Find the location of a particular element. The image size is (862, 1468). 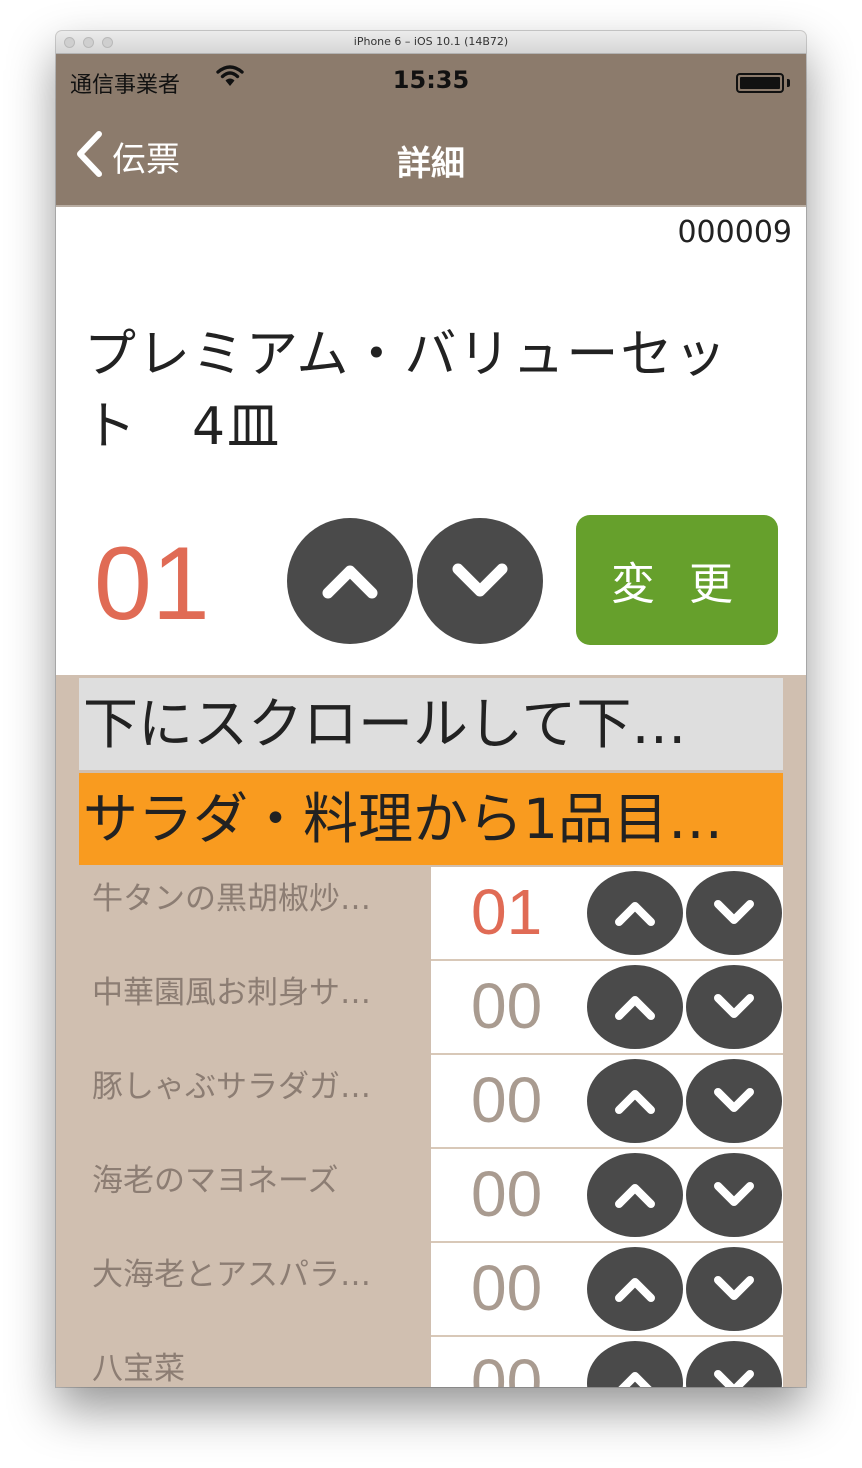

item-quantity: 01 is located at coordinates (507, 912).